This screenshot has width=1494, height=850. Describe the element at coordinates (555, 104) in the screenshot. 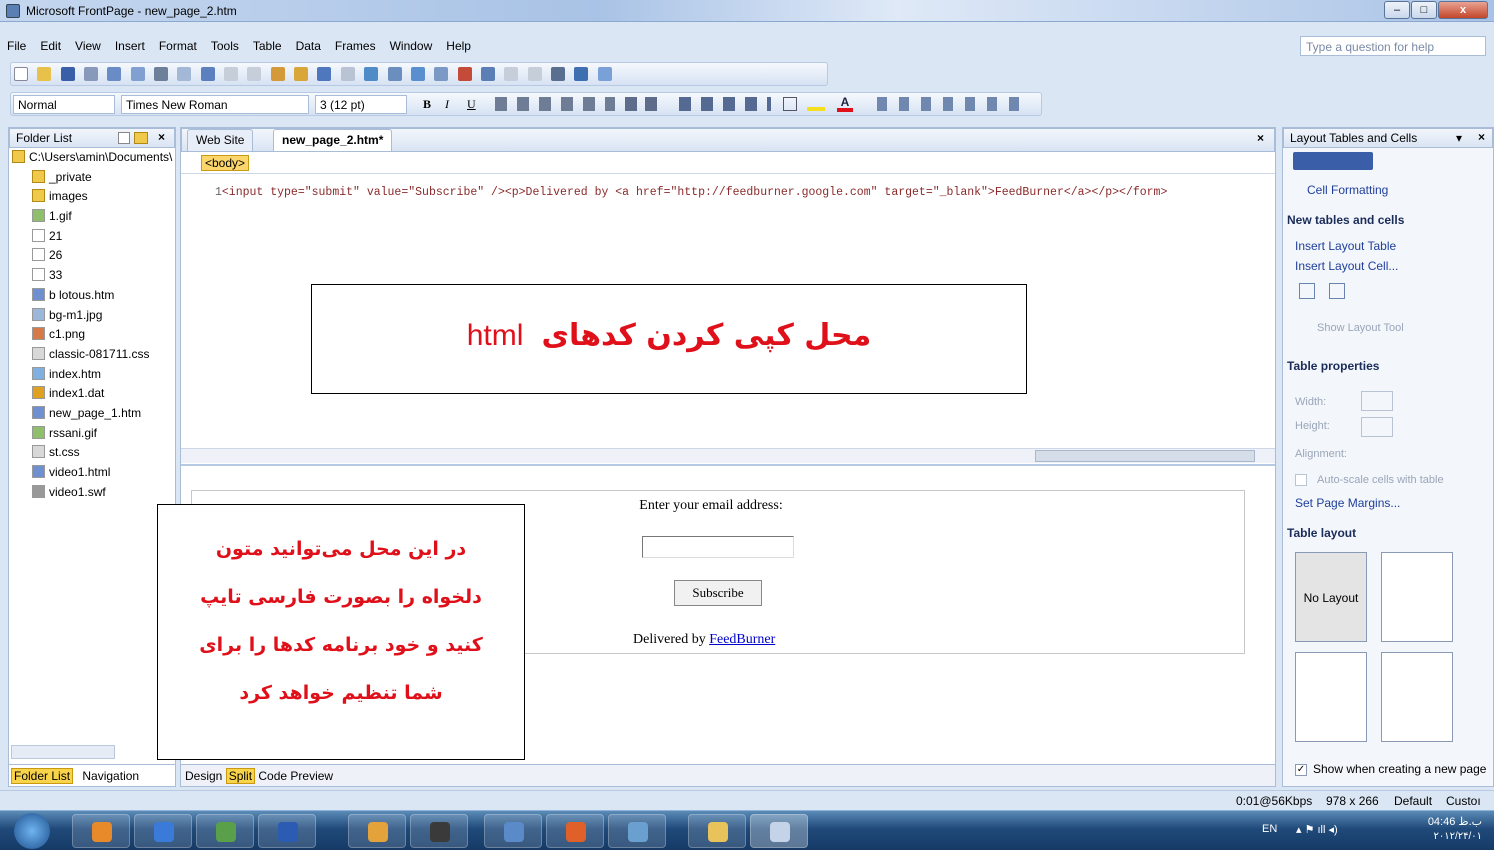

I see `alignment-icons` at that location.